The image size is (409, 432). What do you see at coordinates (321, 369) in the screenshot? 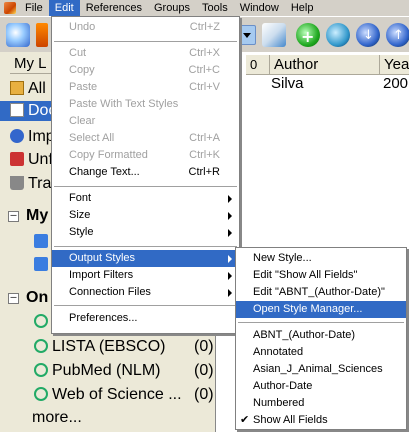
I see `menu-item-style-asian-j: Asian_J_Animal_Sciences` at bounding box center [321, 369].